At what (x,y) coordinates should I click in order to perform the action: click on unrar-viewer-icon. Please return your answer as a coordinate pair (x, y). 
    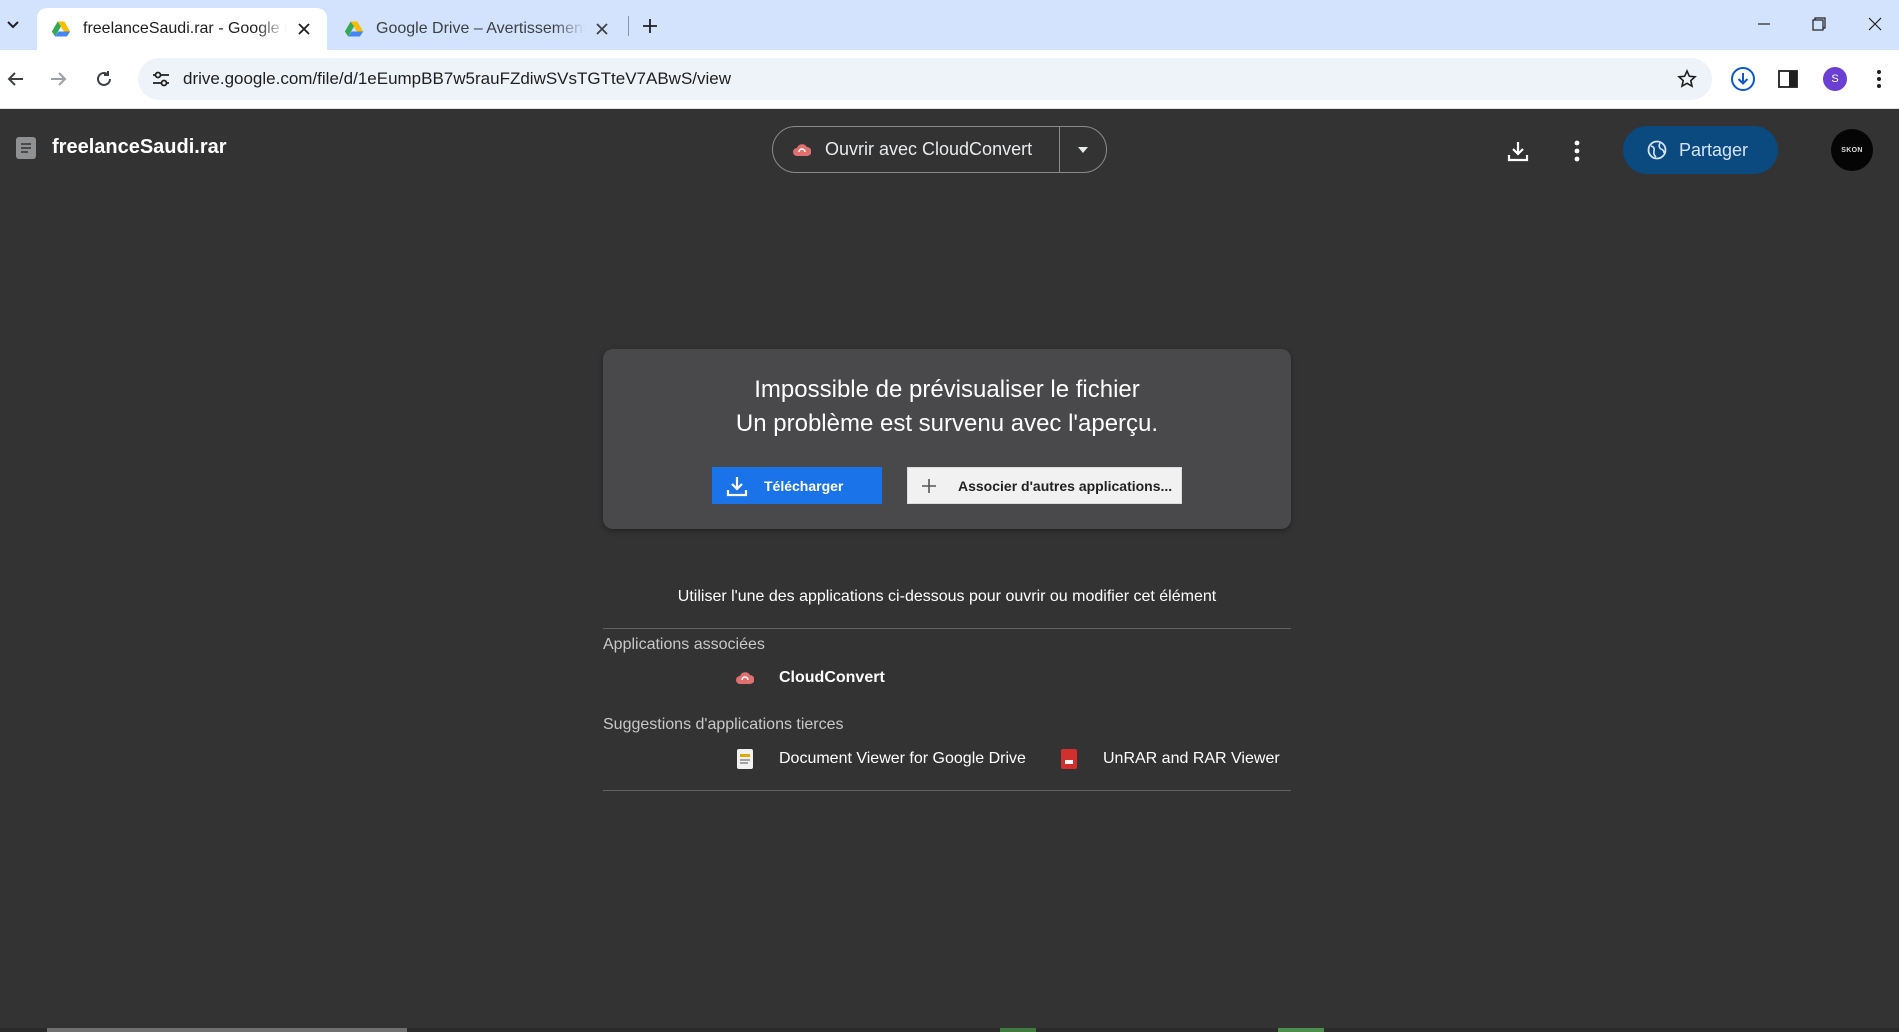
    Looking at the image, I should click on (1069, 759).